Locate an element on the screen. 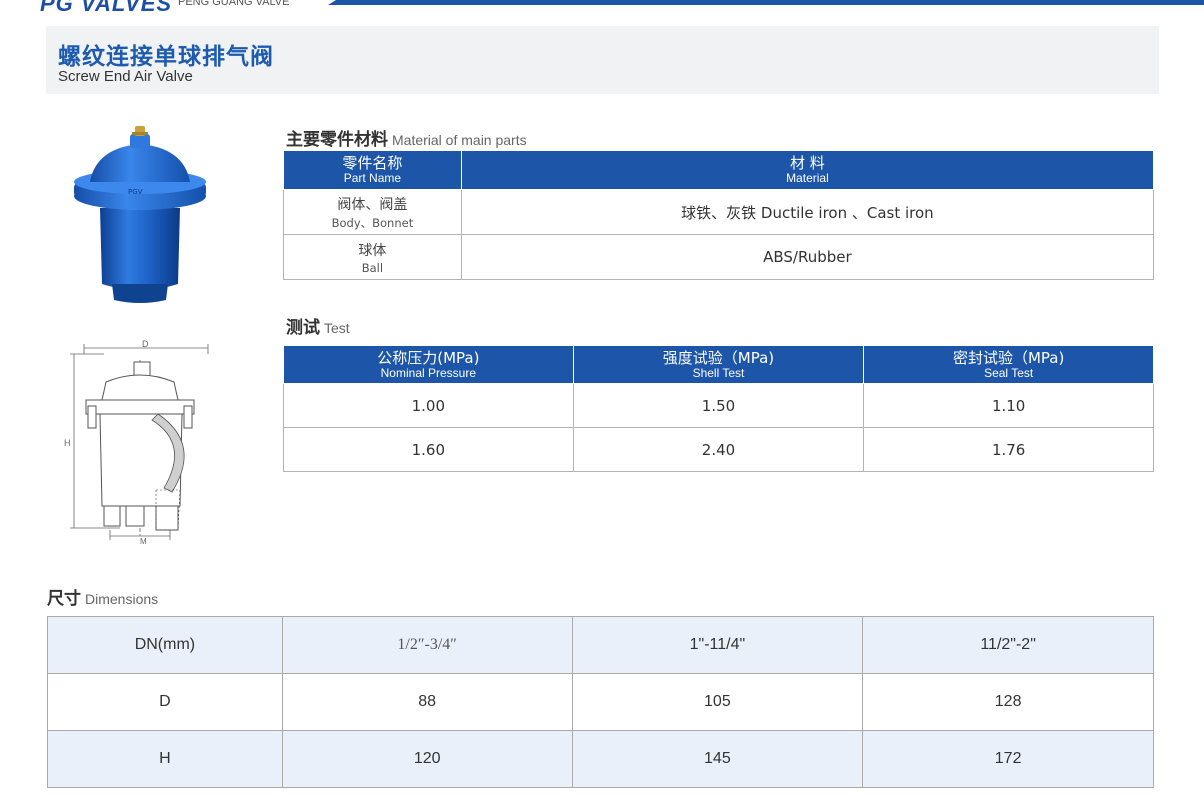  dimension-label-h: H is located at coordinates (67, 443).